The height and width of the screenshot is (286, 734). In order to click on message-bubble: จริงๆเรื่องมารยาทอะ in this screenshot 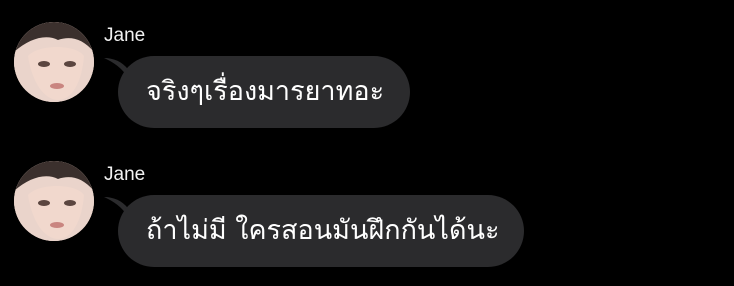, I will do `click(264, 92)`.